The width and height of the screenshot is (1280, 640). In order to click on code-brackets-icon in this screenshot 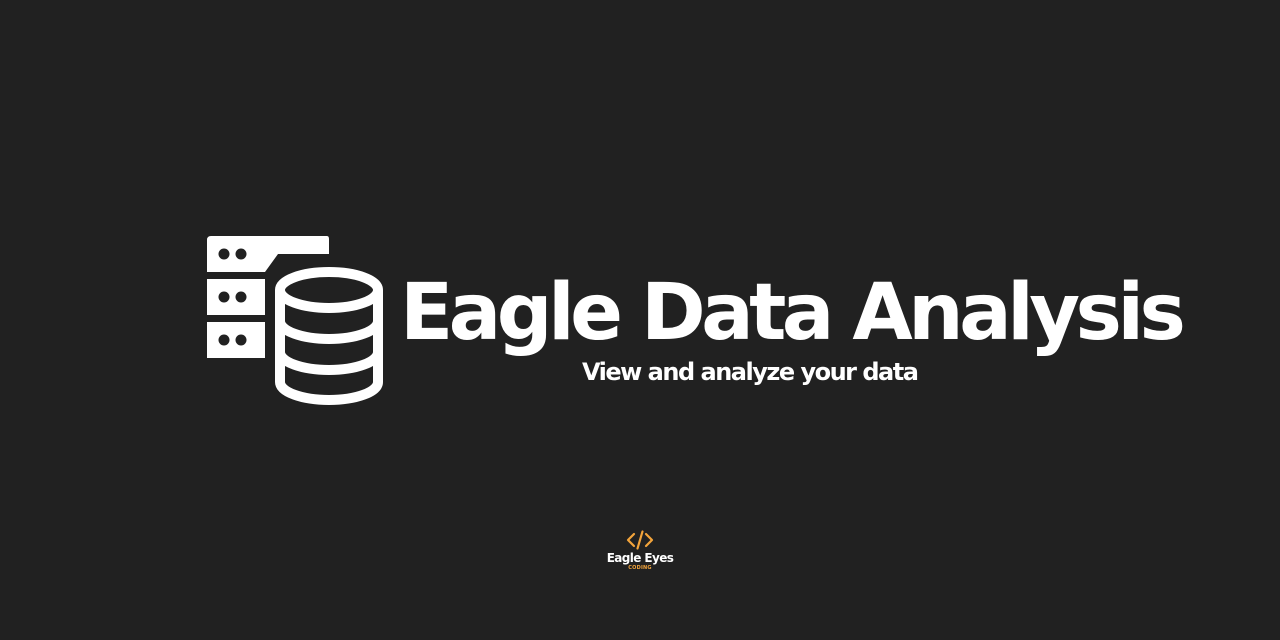, I will do `click(640, 540)`.